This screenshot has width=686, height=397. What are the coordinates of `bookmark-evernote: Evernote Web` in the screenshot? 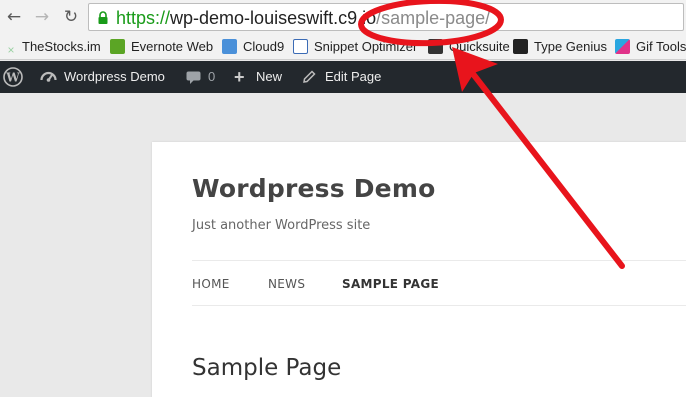 It's located at (161, 46).